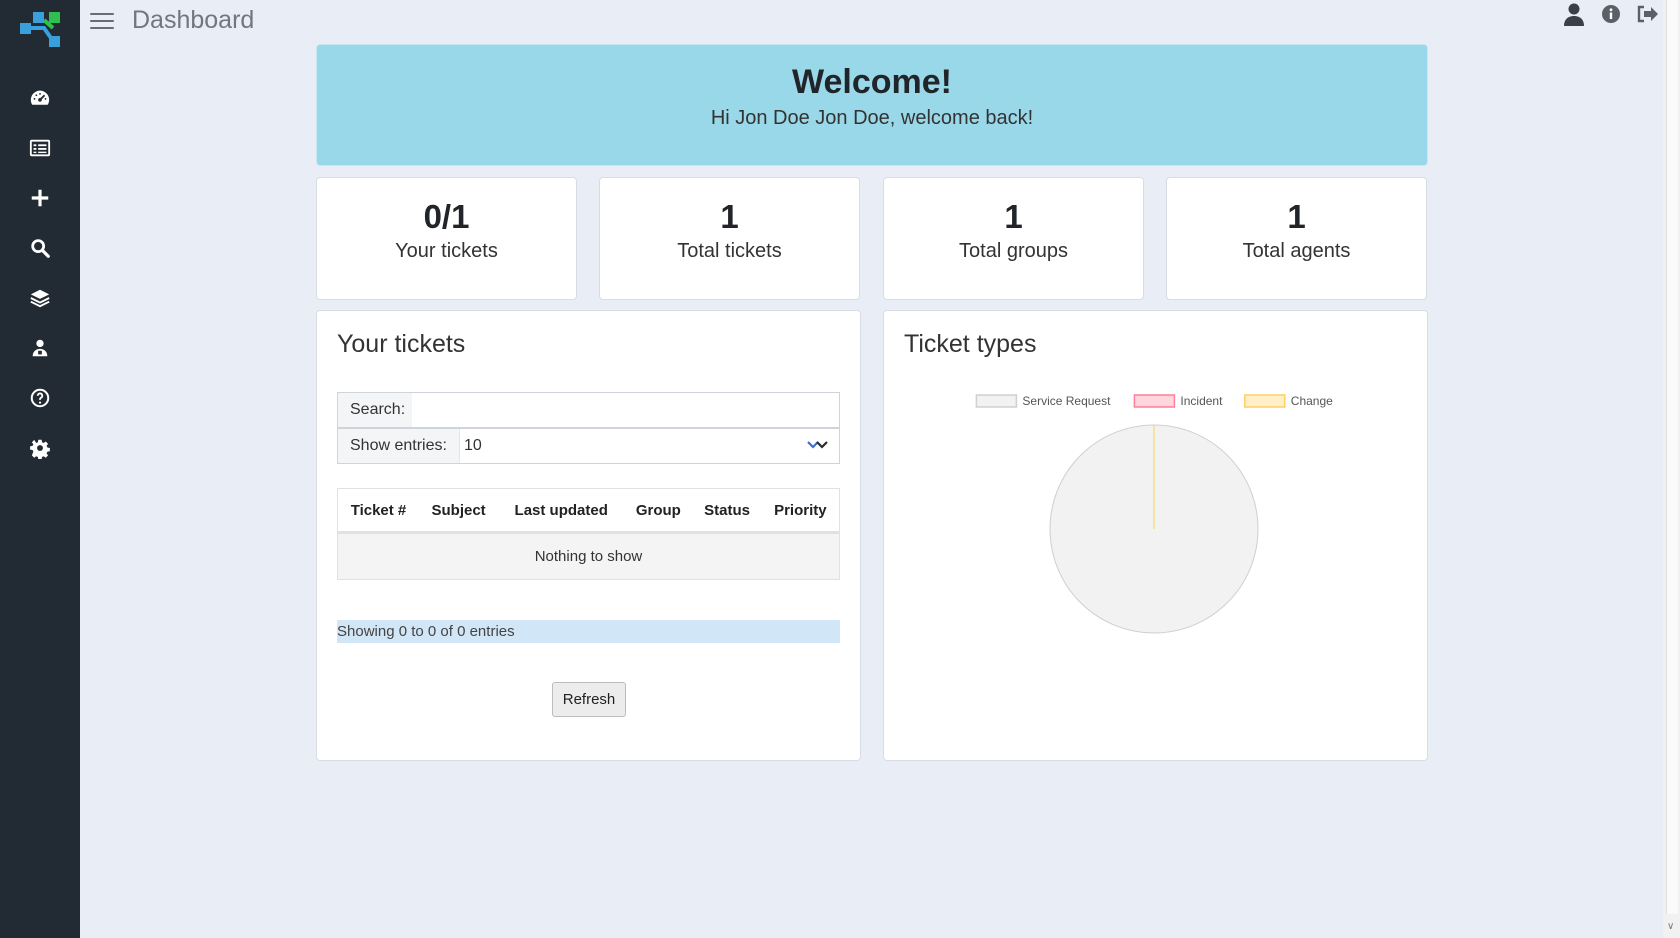  What do you see at coordinates (589, 699) in the screenshot?
I see `refresh-button: Refresh` at bounding box center [589, 699].